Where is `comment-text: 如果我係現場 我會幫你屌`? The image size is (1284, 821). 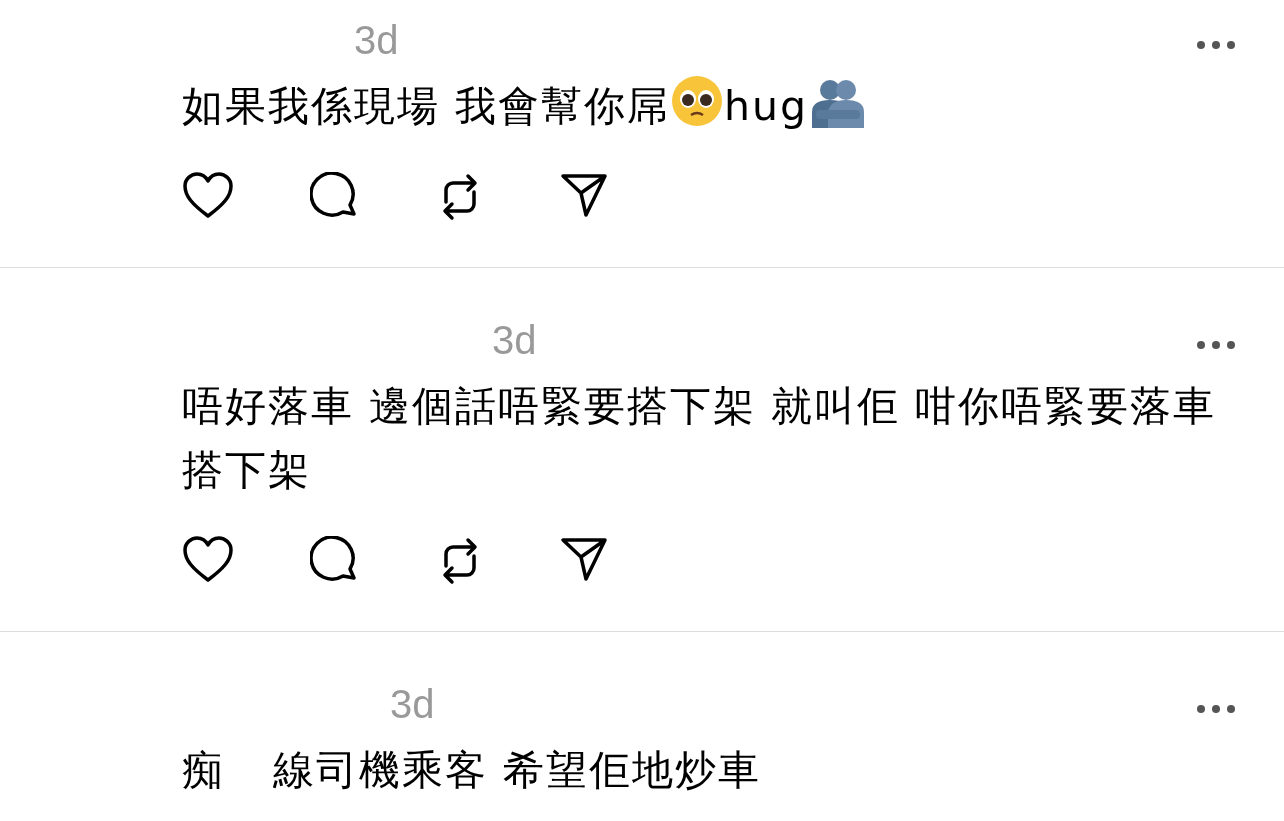 comment-text: 如果我係現場 我會幫你屌 is located at coordinates (426, 106).